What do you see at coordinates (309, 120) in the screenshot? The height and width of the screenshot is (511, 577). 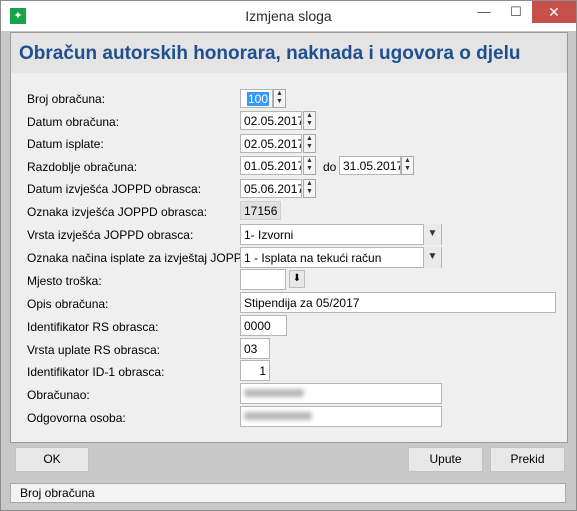 I see `datum-obracuna-spinner: ▲ ▼` at bounding box center [309, 120].